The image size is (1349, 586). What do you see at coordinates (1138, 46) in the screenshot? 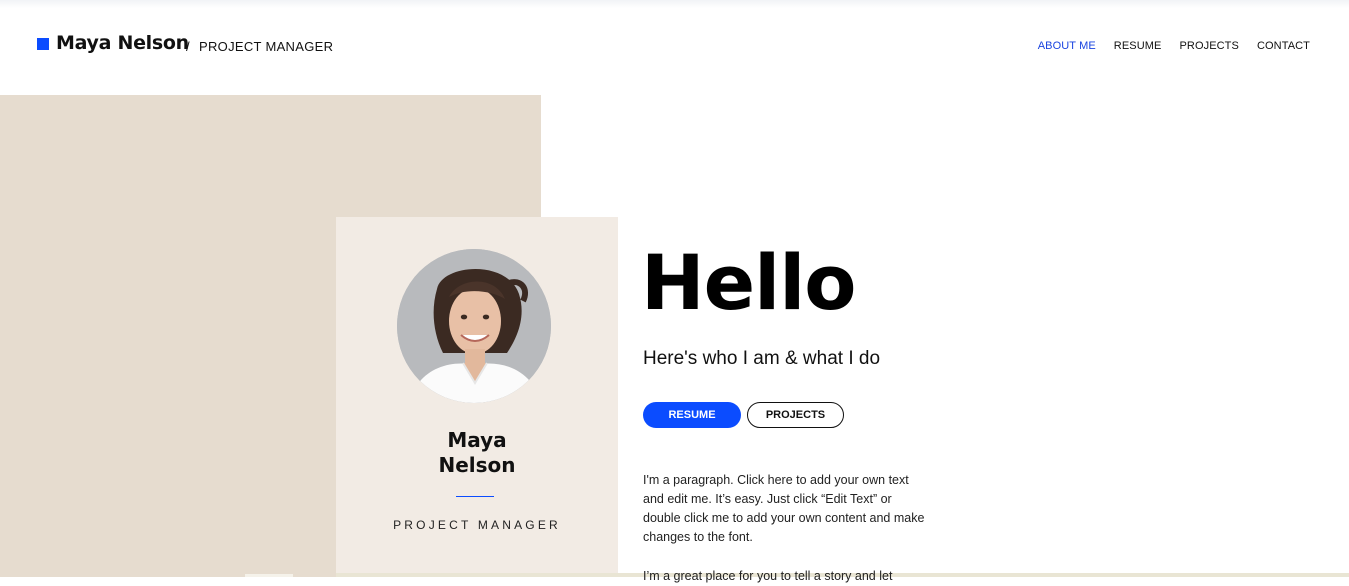
I see `nav-resume: RESUME` at bounding box center [1138, 46].